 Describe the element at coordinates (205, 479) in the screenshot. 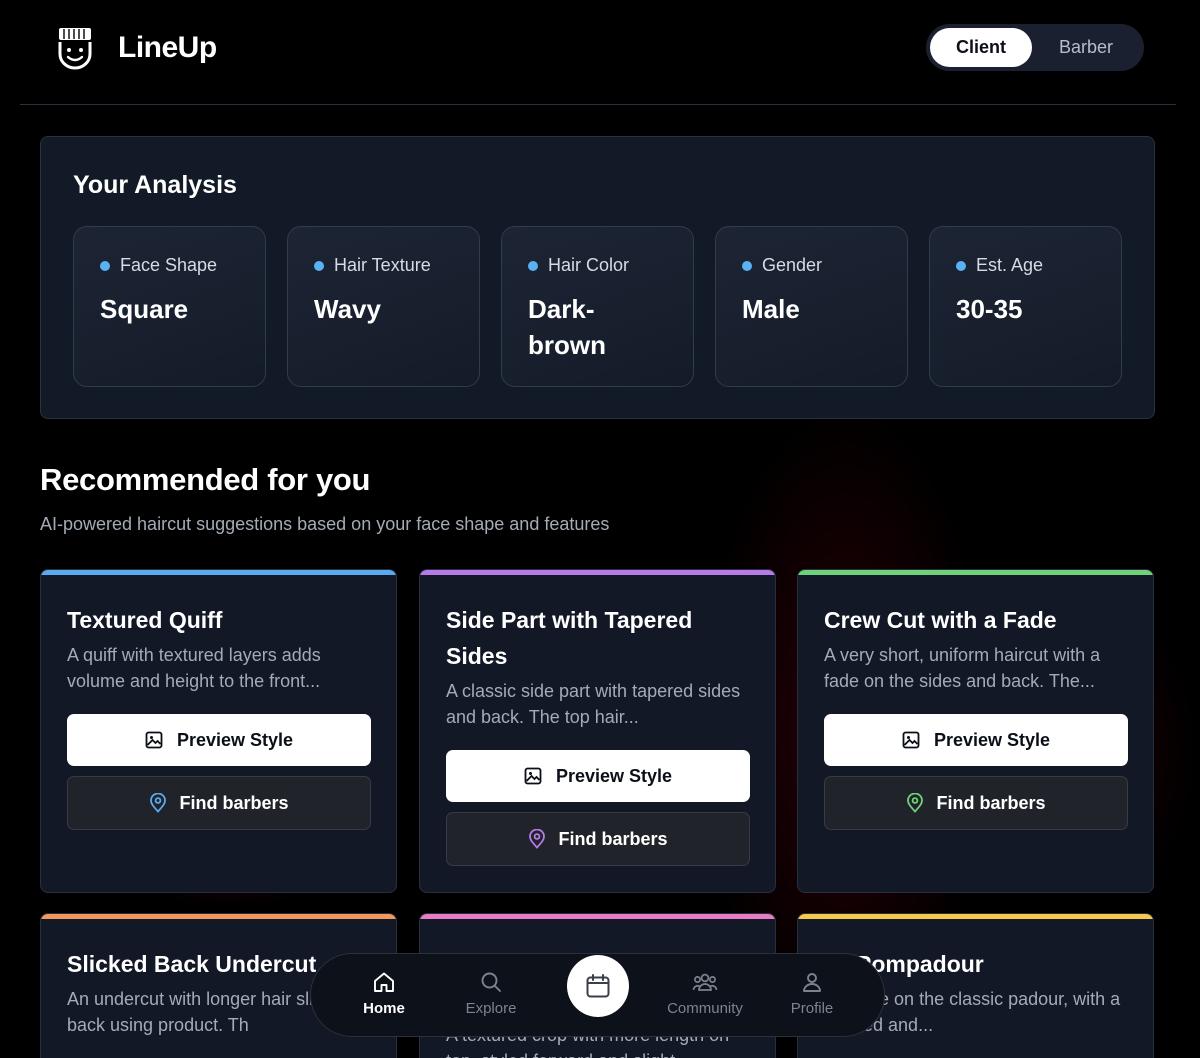

I see `recommended-title: Recommended for you` at that location.